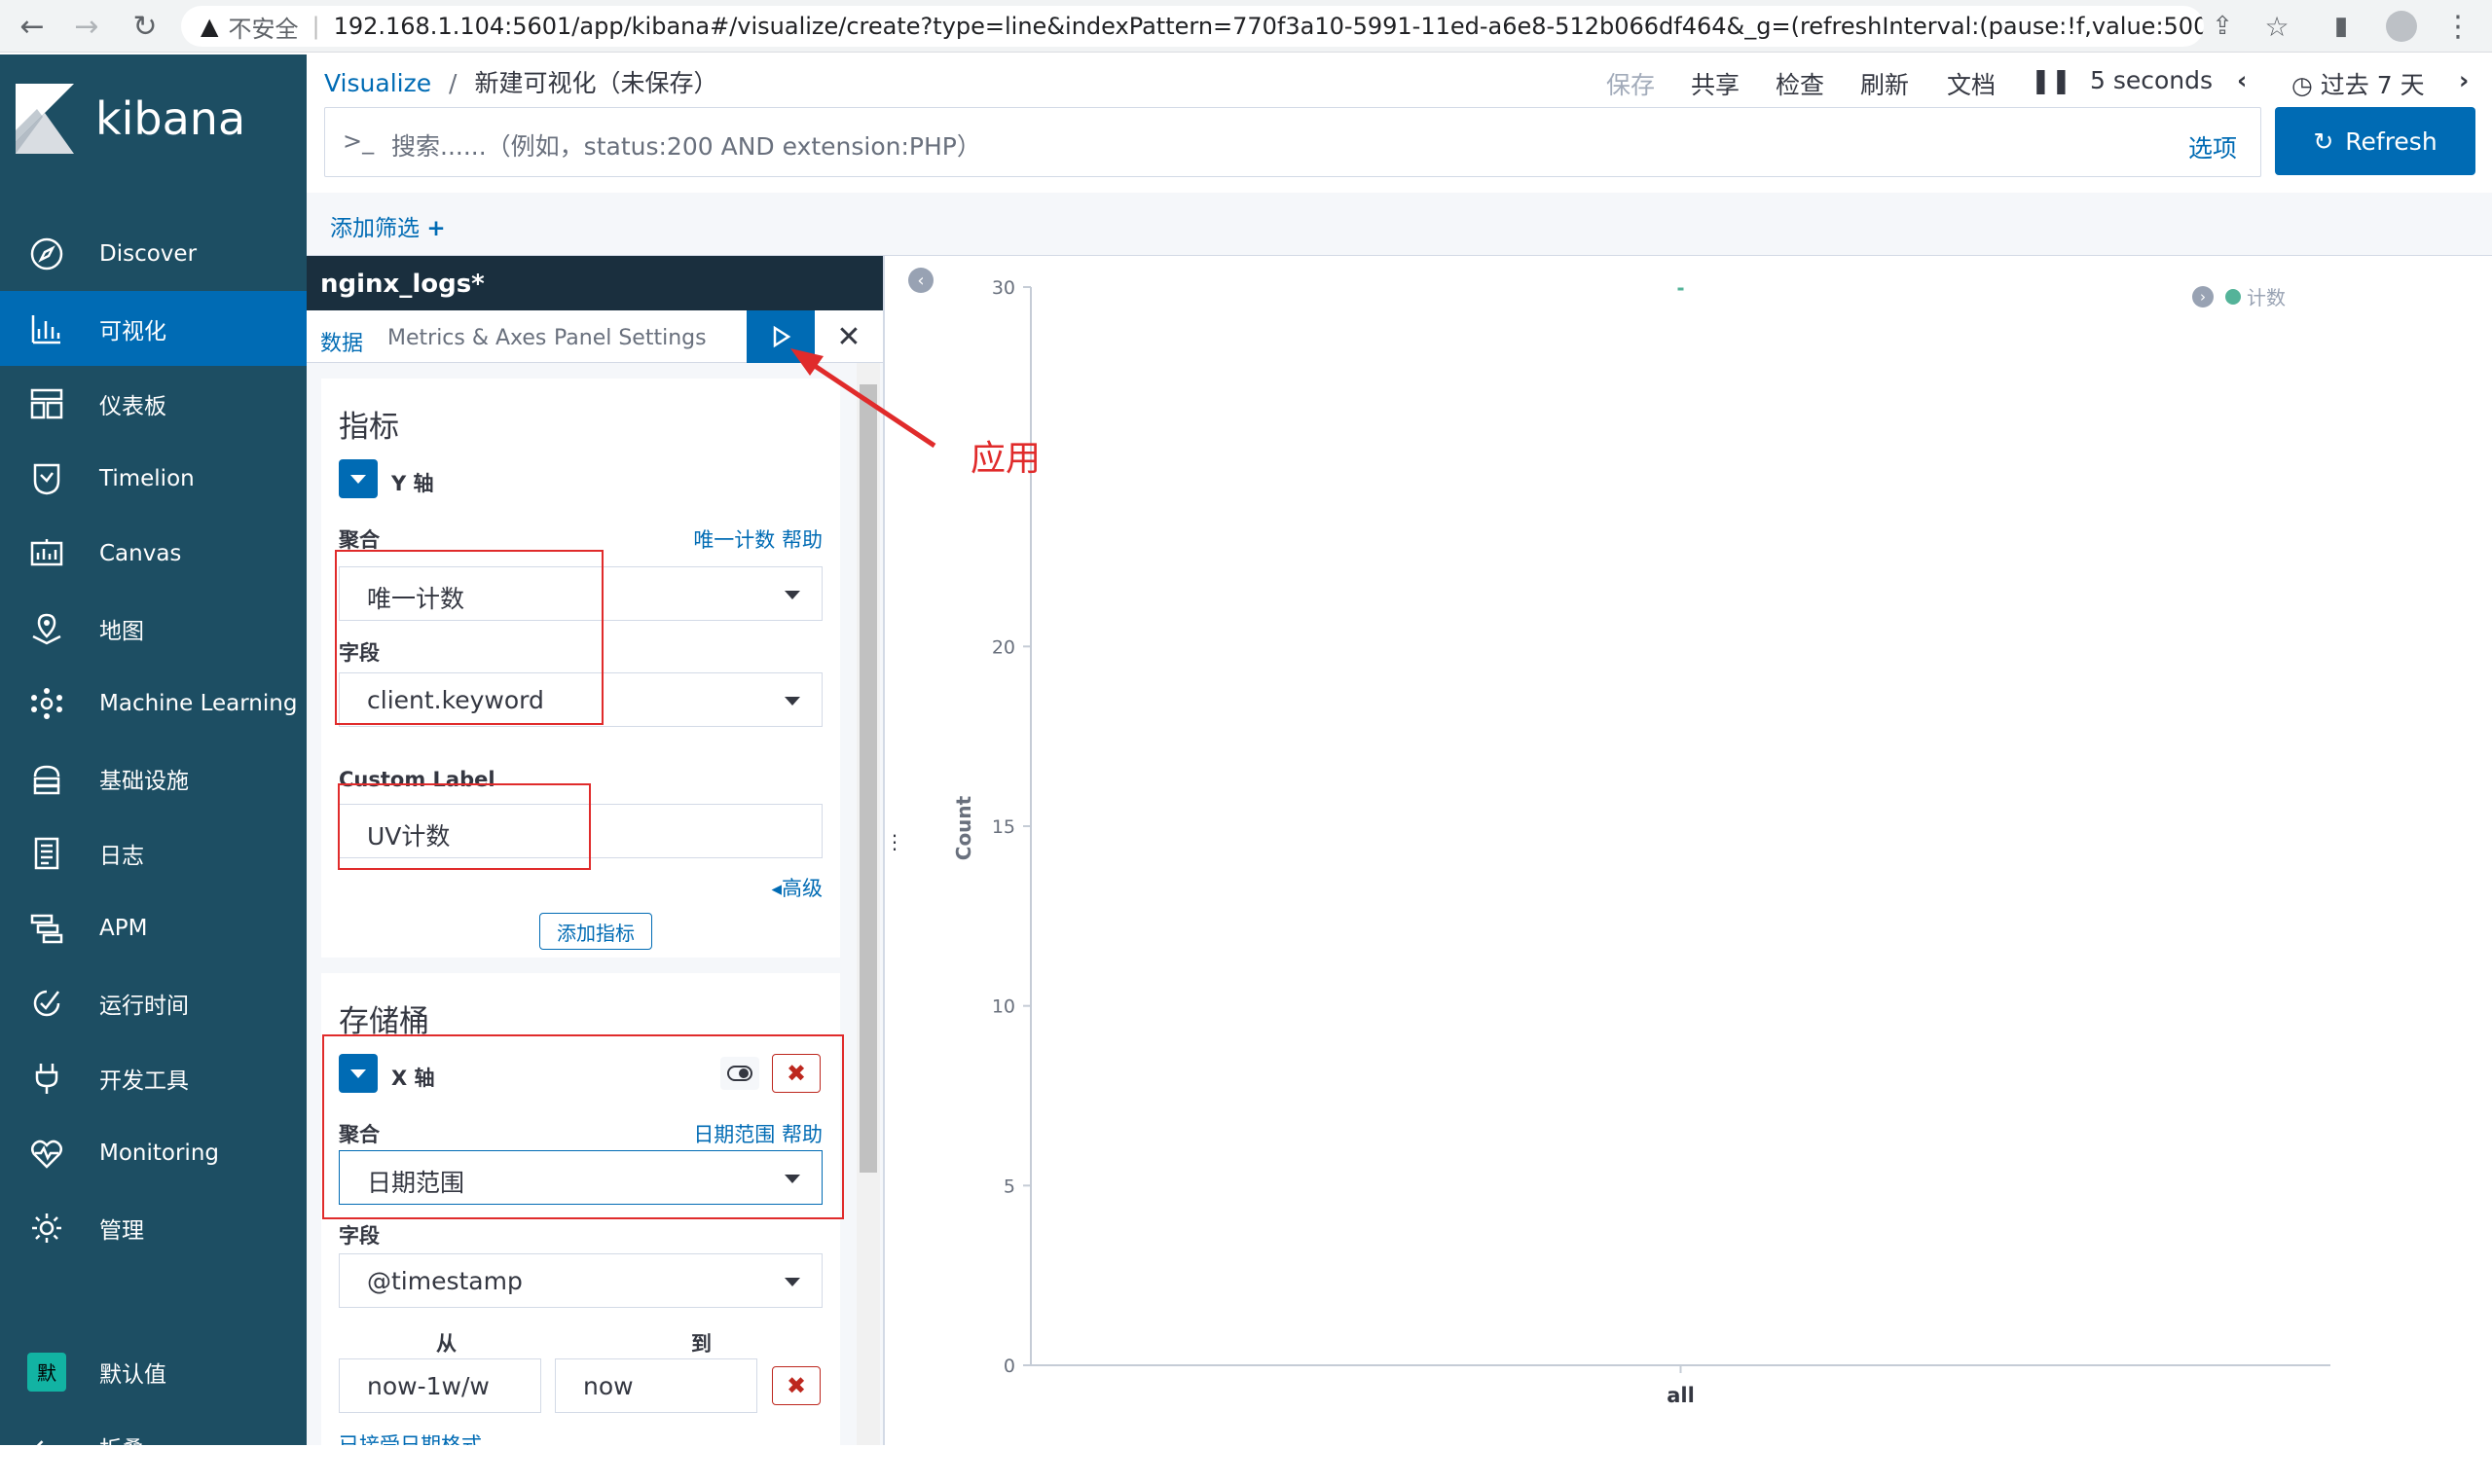 This screenshot has height=1484, width=2492. Describe the element at coordinates (210, 26) in the screenshot. I see `warning-icon: ▲` at that location.